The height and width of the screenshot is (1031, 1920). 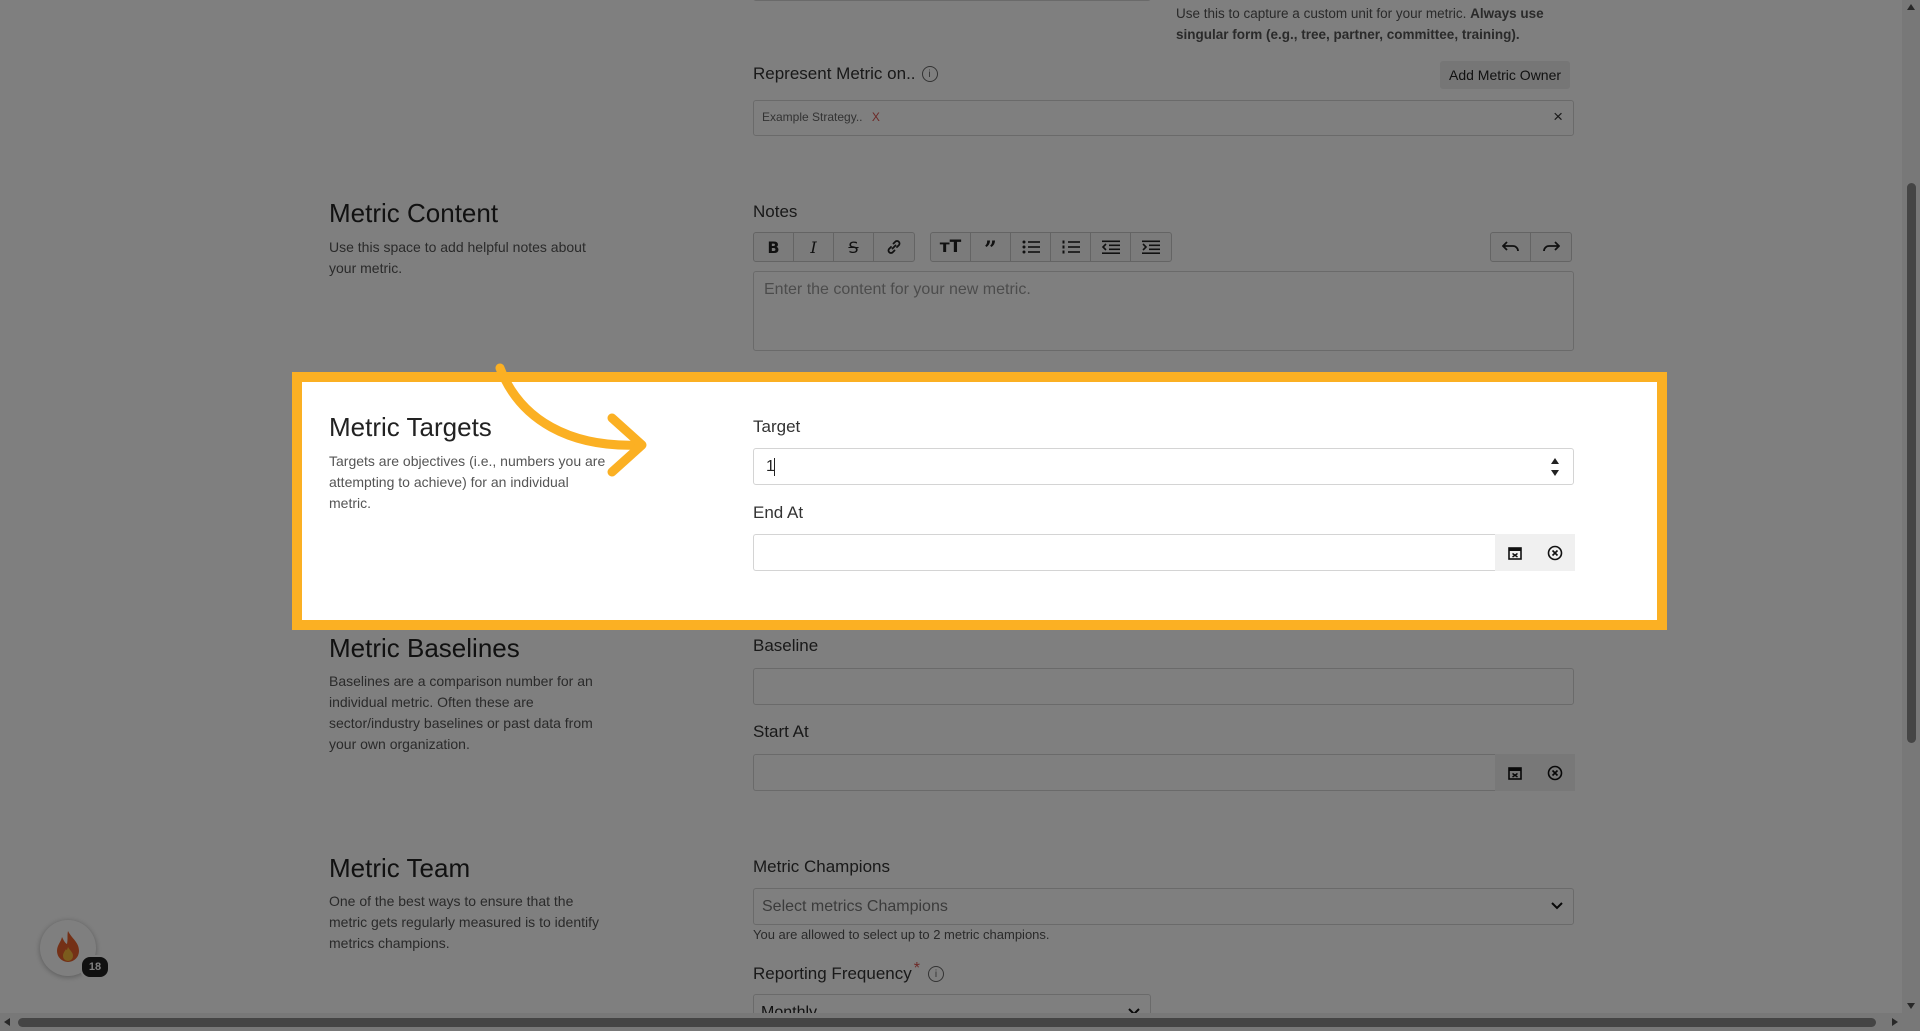 What do you see at coordinates (821, 866) in the screenshot?
I see `metric-champions-label: Metric Champions` at bounding box center [821, 866].